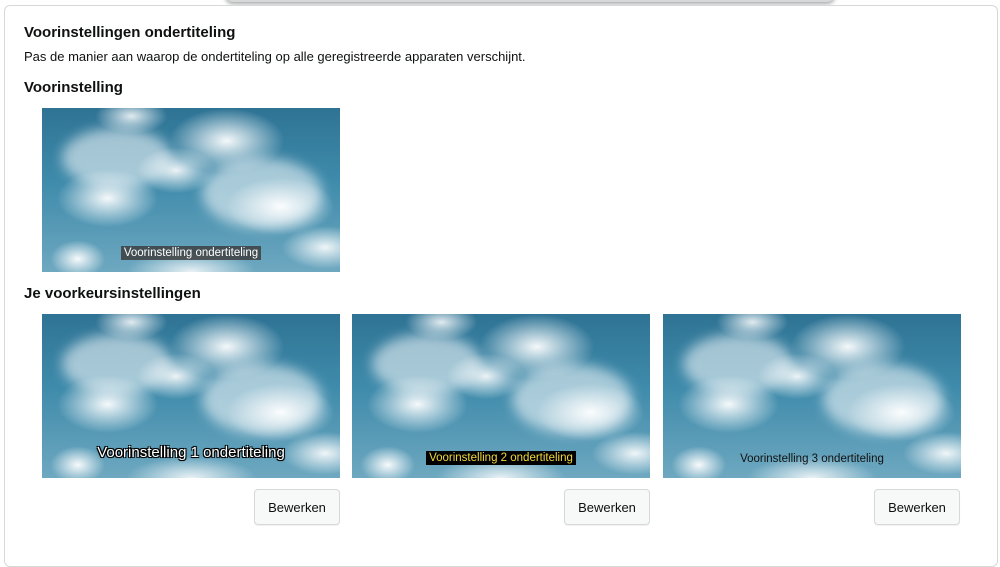 Image resolution: width=1000 pixels, height=567 pixels. Describe the element at coordinates (530, 1) in the screenshot. I see `window-shadow-bar` at that location.